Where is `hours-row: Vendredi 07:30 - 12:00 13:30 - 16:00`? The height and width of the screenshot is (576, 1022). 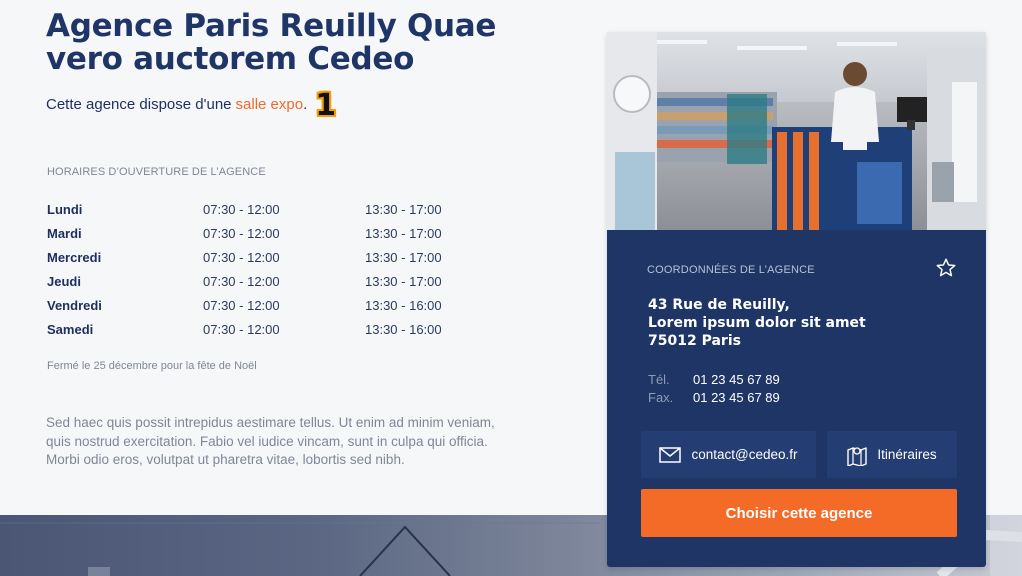 hours-row: Vendredi 07:30 - 12:00 13:30 - 16:00 is located at coordinates (244, 305).